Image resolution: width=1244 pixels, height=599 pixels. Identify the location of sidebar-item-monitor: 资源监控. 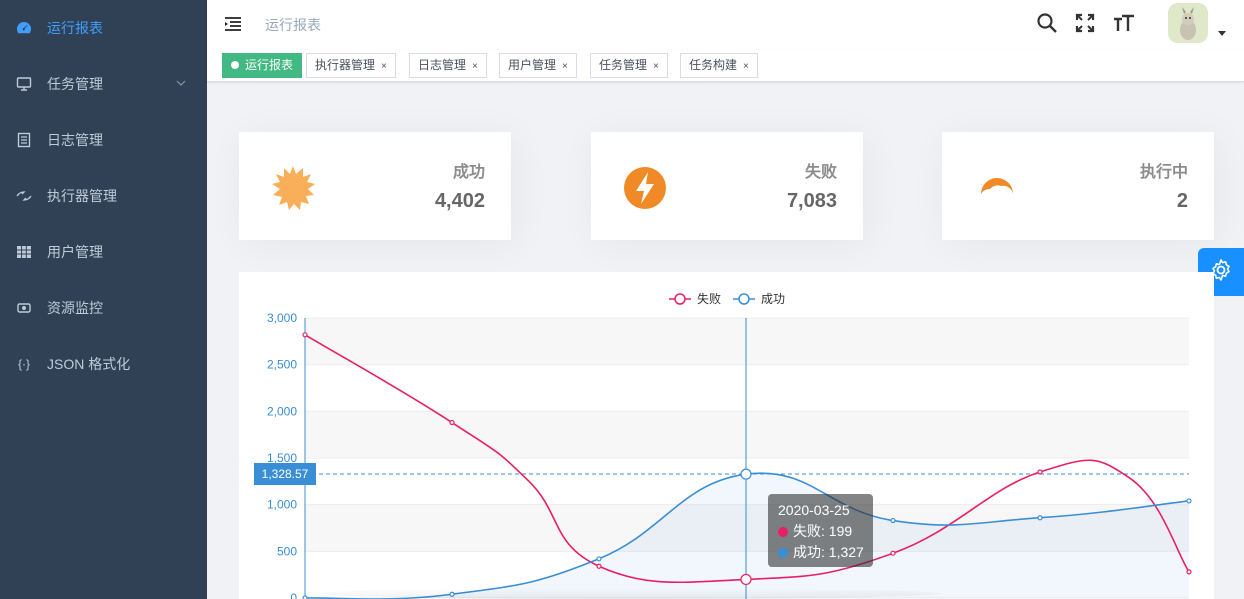
(103, 308).